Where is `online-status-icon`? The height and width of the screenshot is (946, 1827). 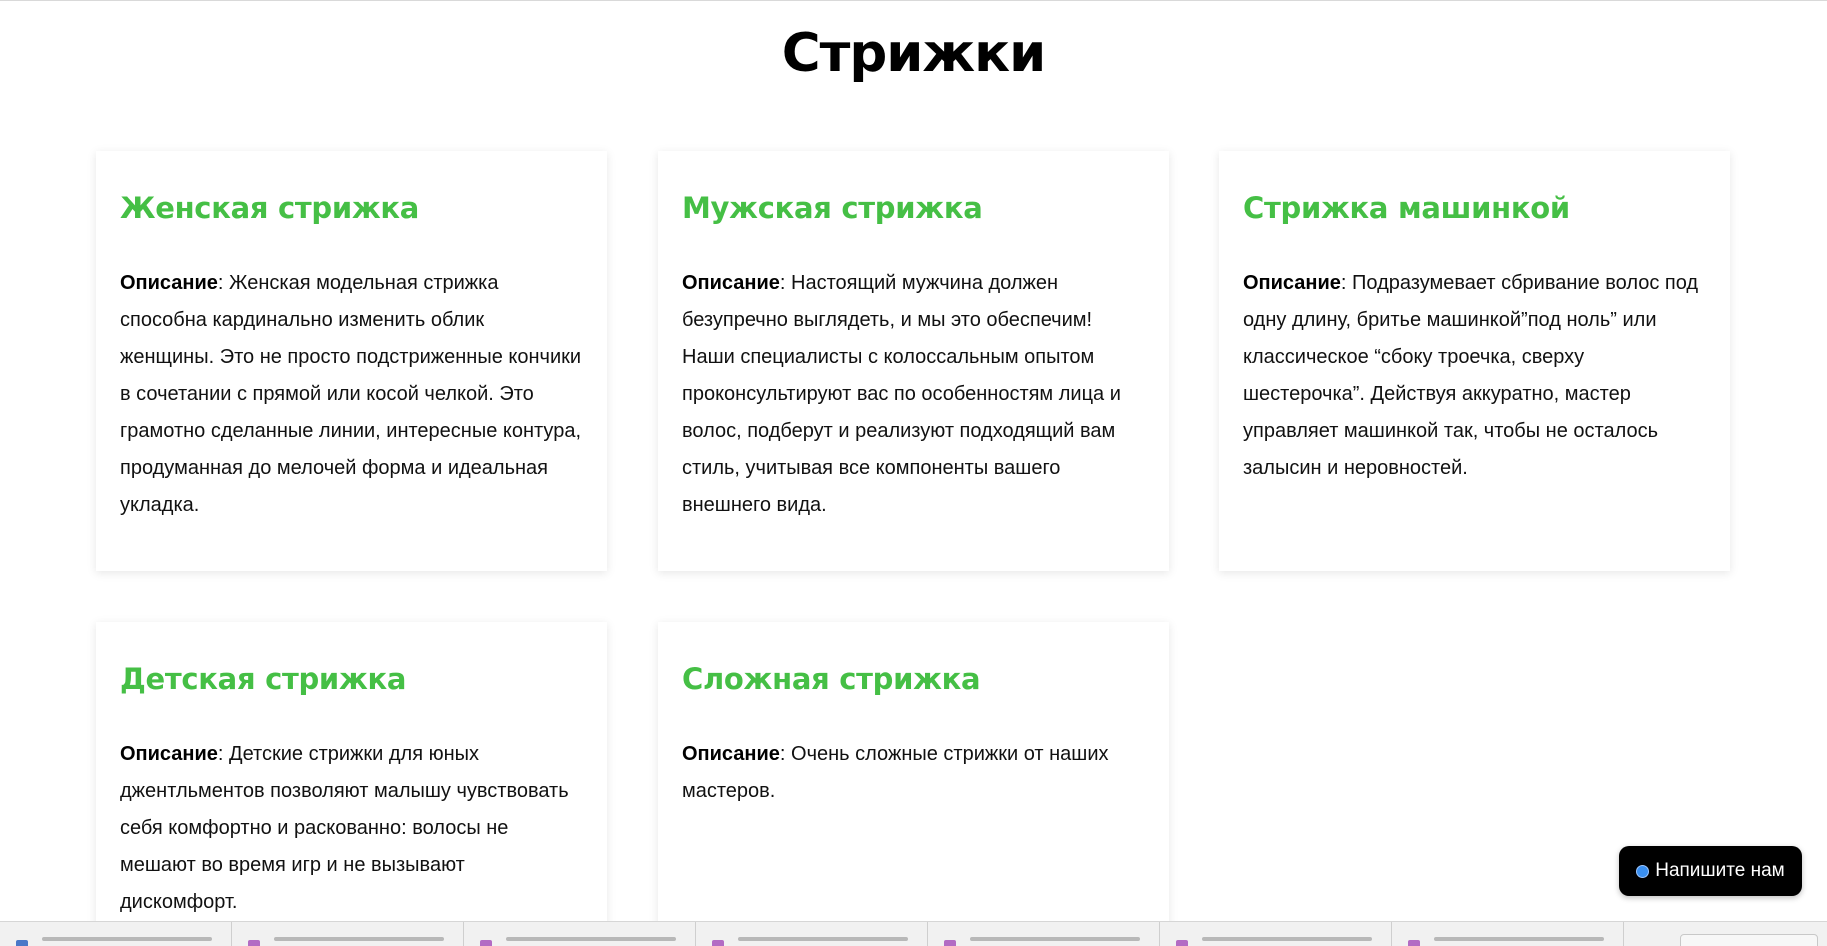
online-status-icon is located at coordinates (1643, 871).